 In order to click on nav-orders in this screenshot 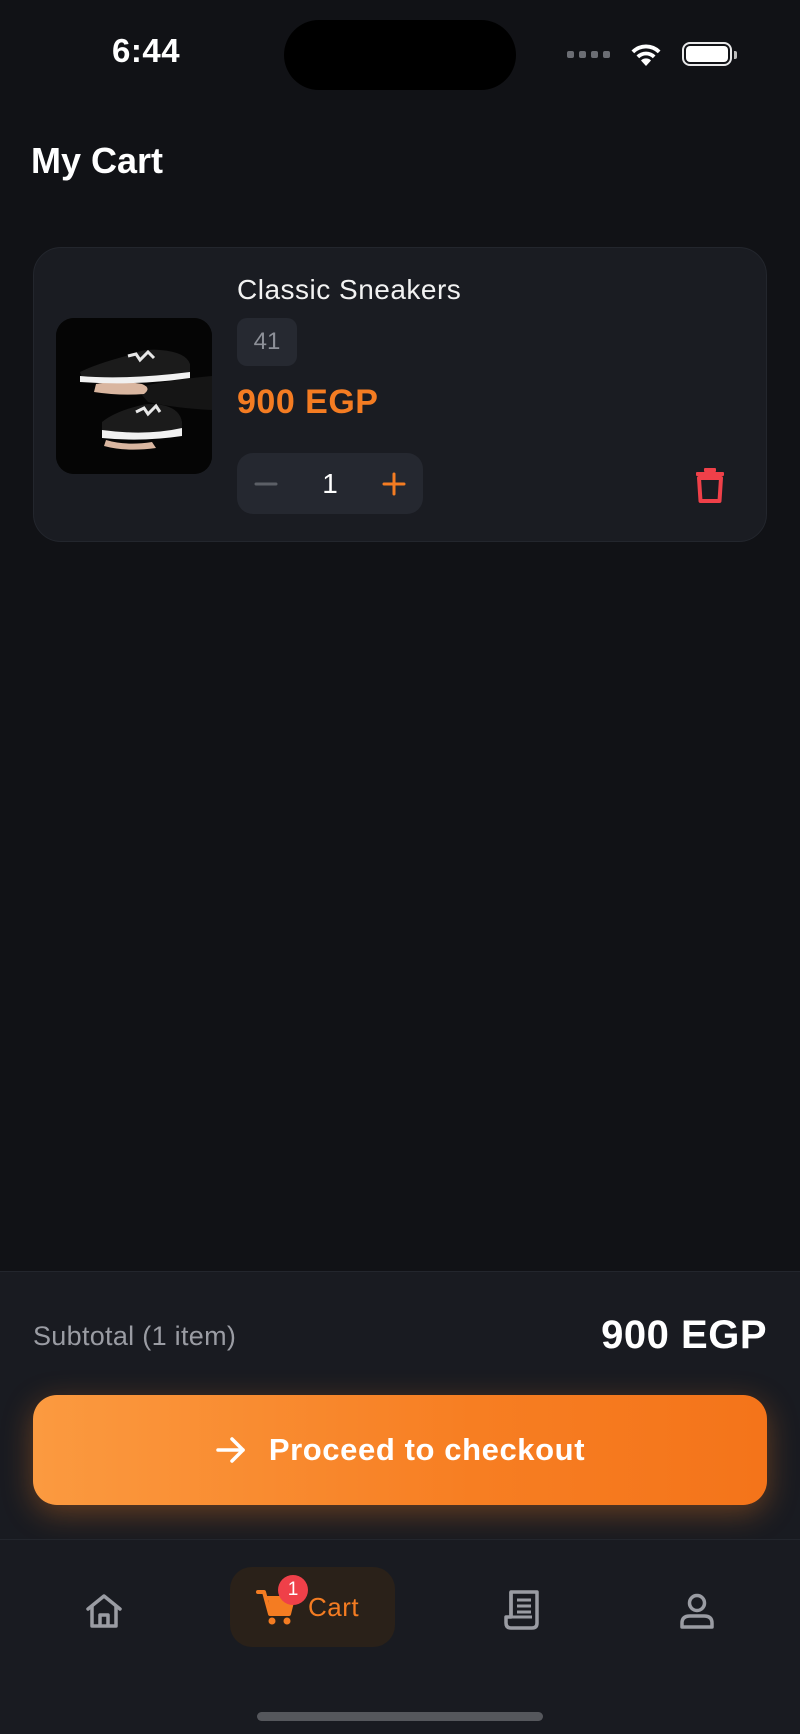, I will do `click(522, 1610)`.